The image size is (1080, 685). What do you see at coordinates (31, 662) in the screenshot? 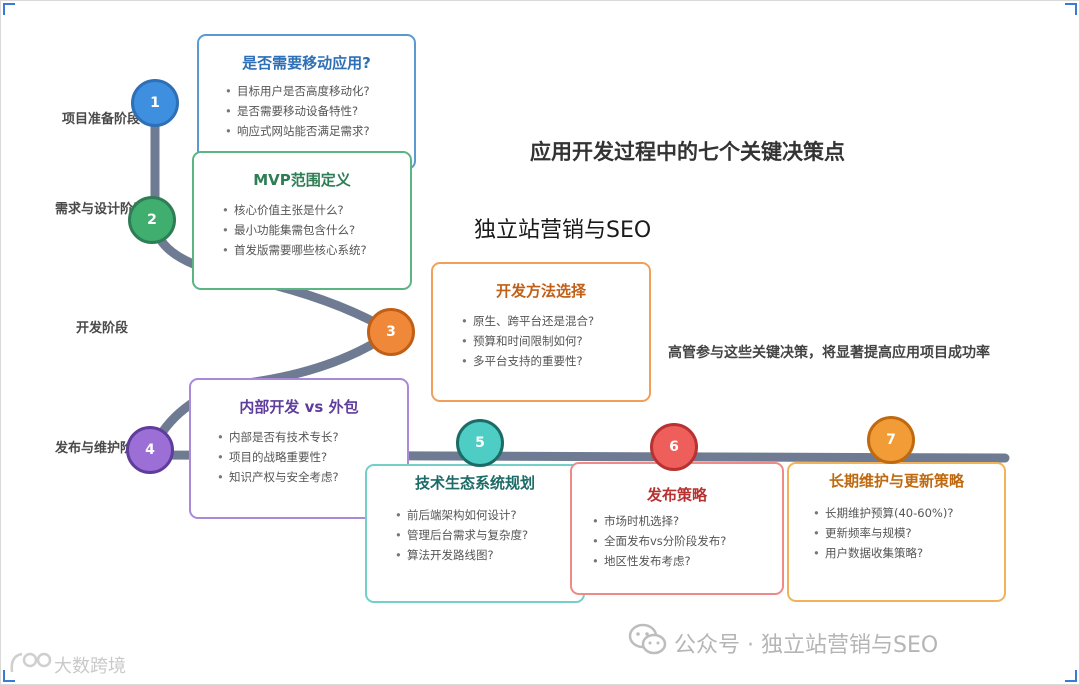
I see `brand-logo-icon` at bounding box center [31, 662].